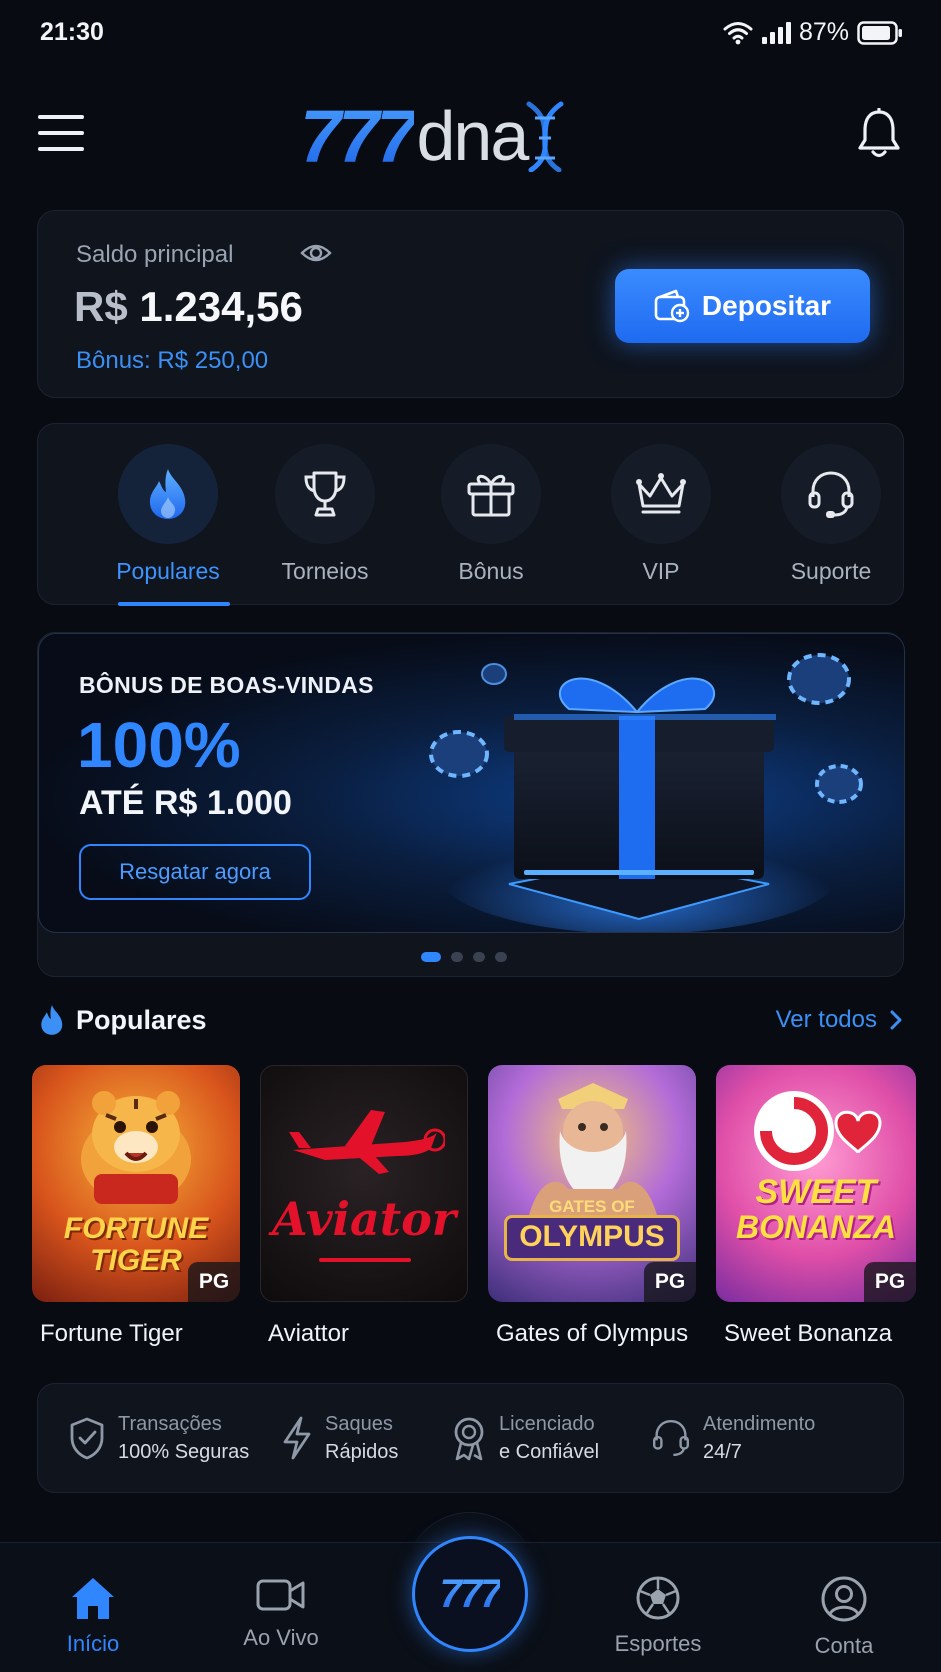  Describe the element at coordinates (195, 872) in the screenshot. I see `claim-button: Resgatar agora` at that location.